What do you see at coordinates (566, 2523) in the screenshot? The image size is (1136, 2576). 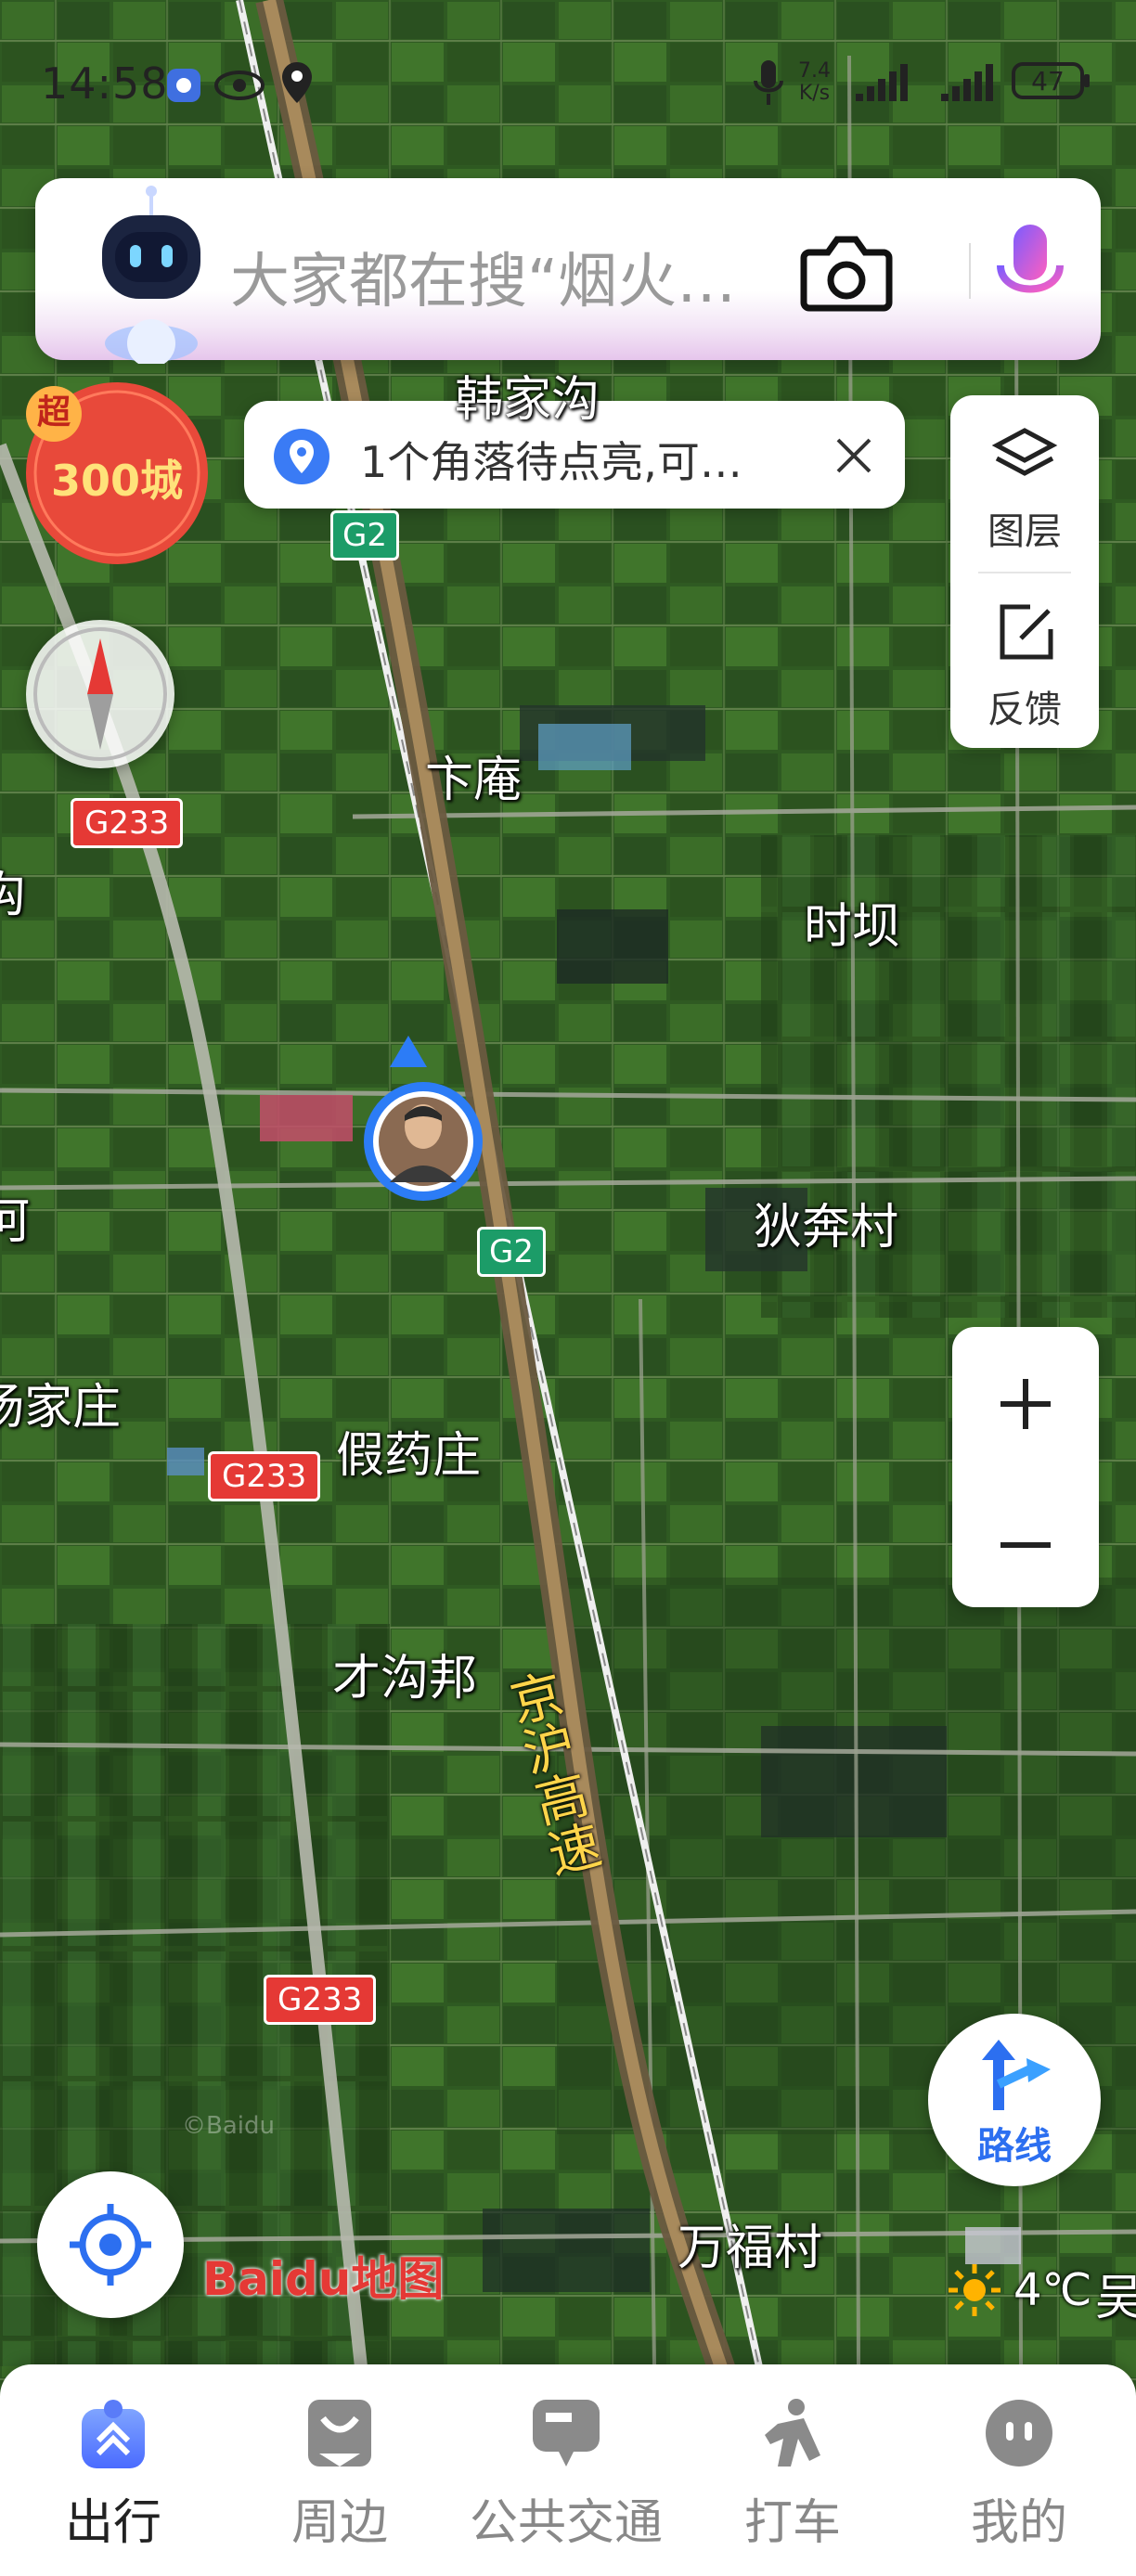 I see `nav-label: 公共交通` at bounding box center [566, 2523].